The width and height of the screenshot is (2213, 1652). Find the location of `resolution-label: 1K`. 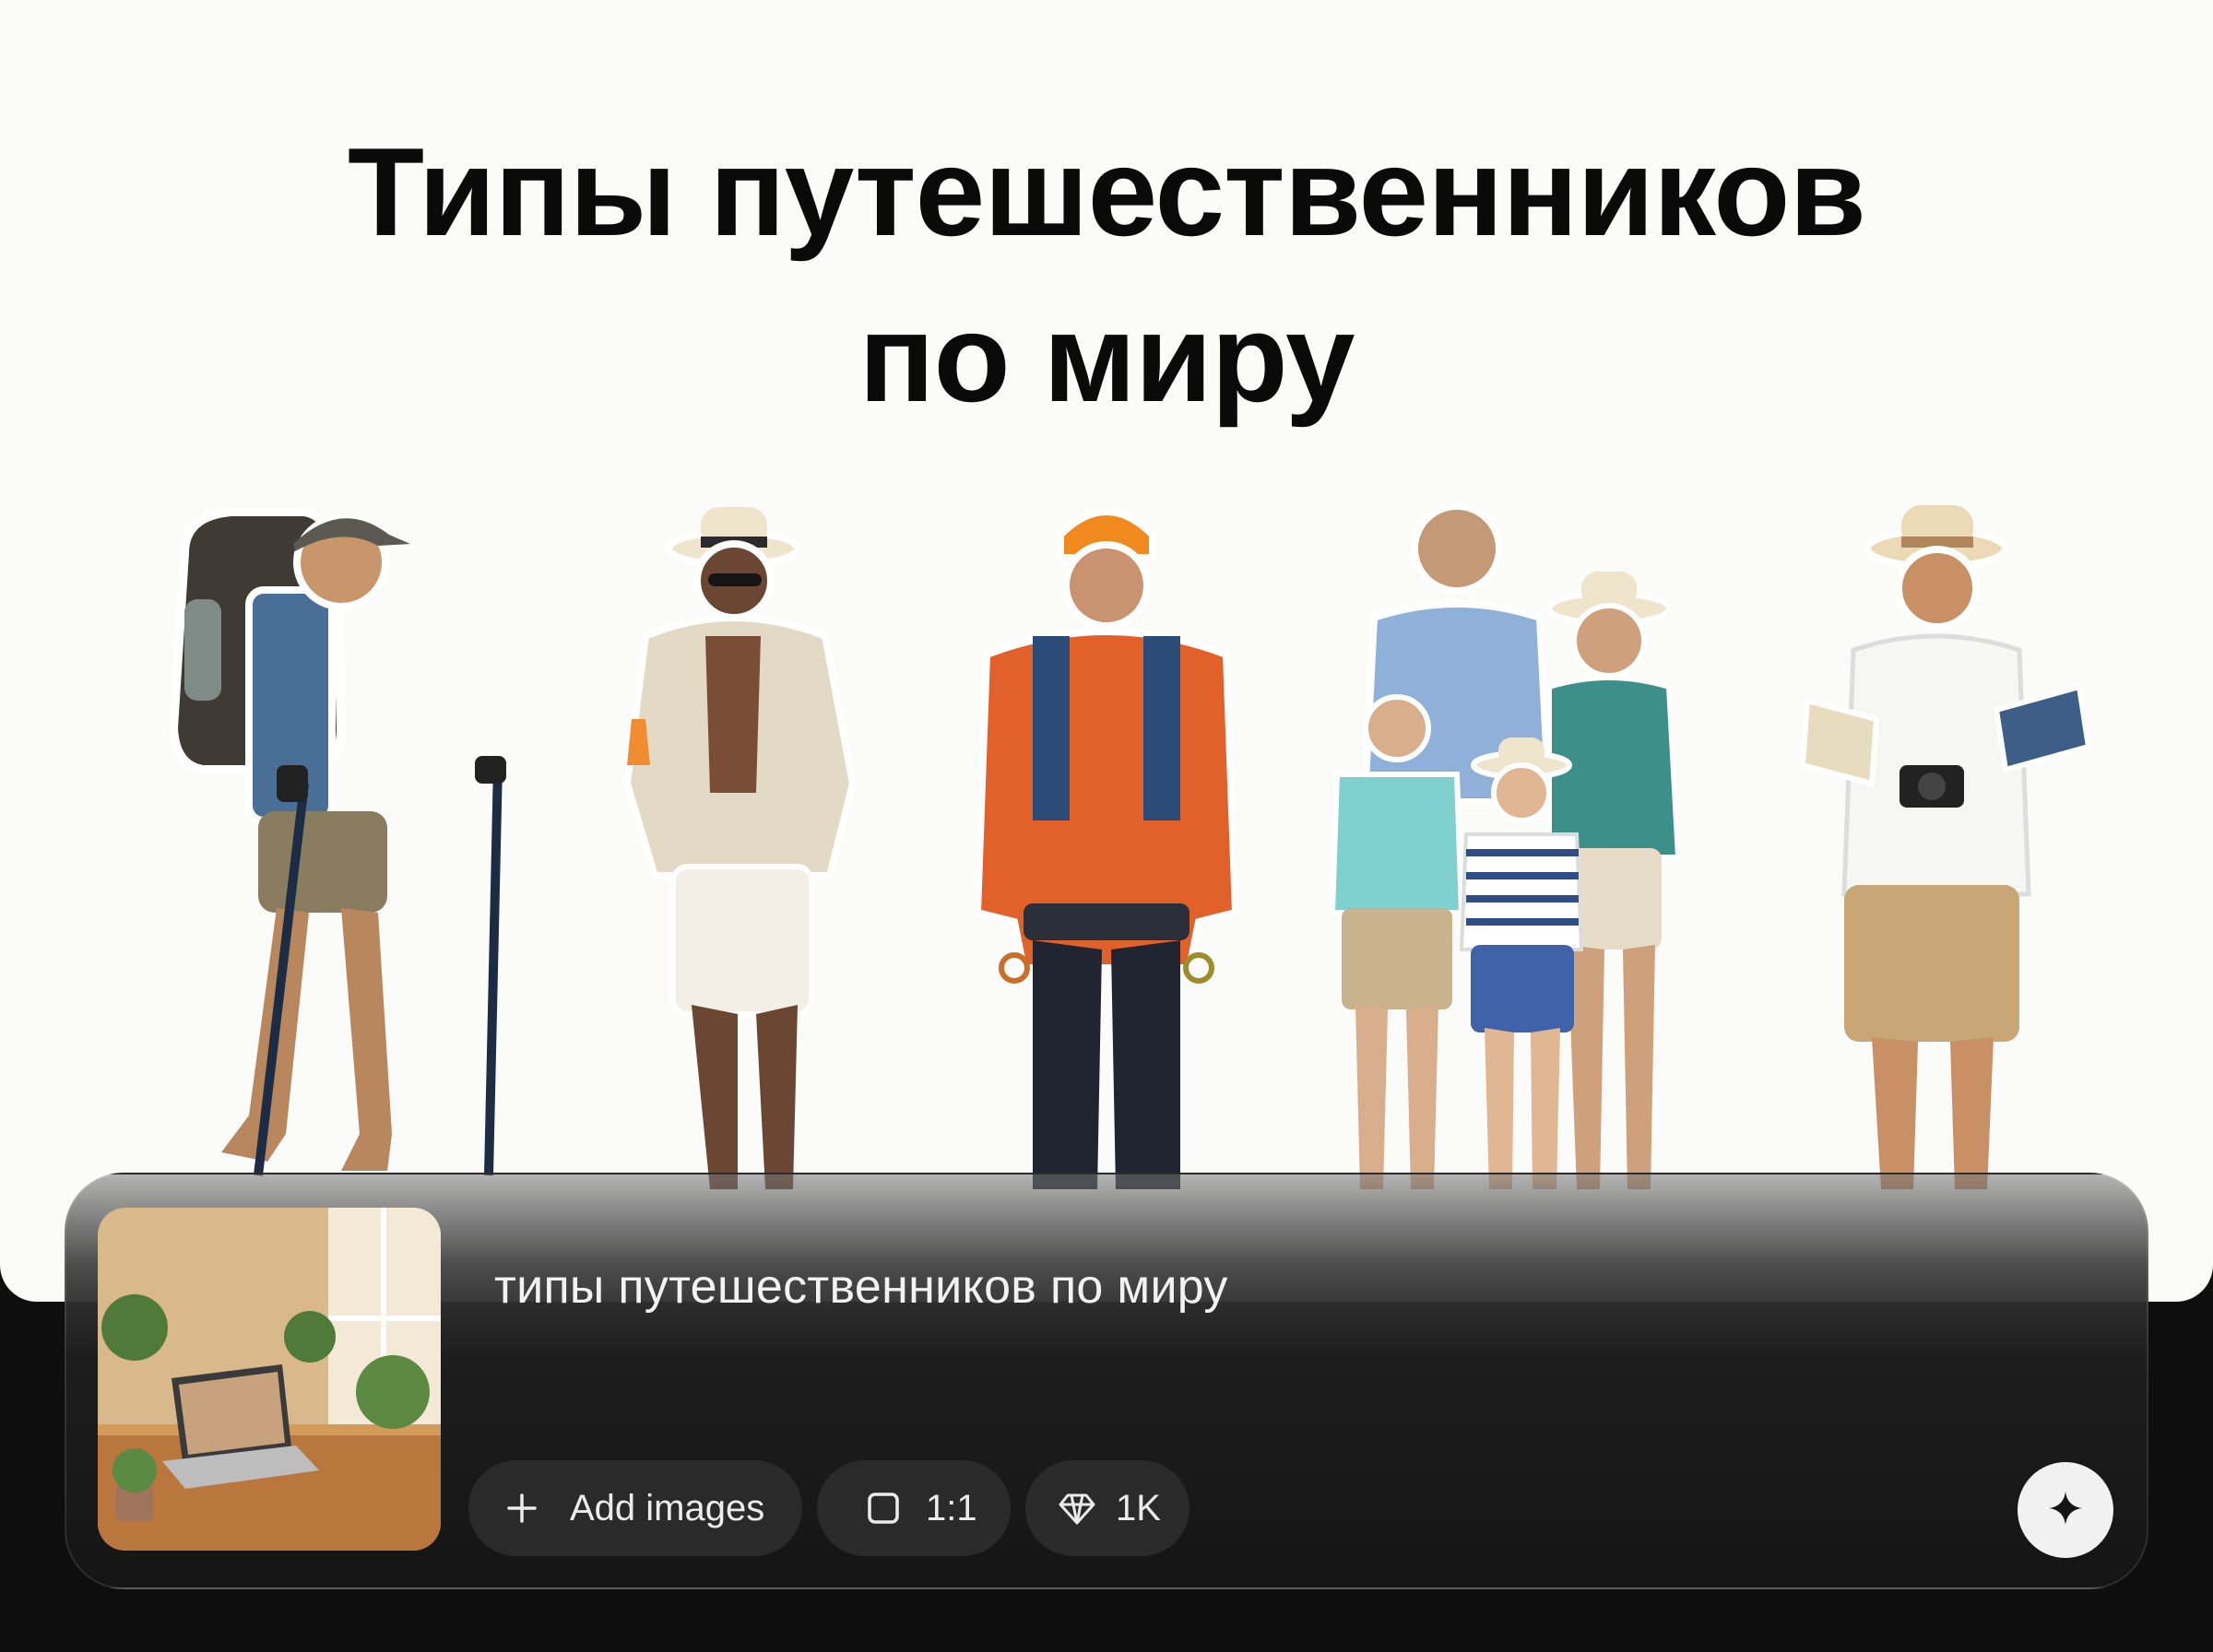

resolution-label: 1K is located at coordinates (1138, 1507).